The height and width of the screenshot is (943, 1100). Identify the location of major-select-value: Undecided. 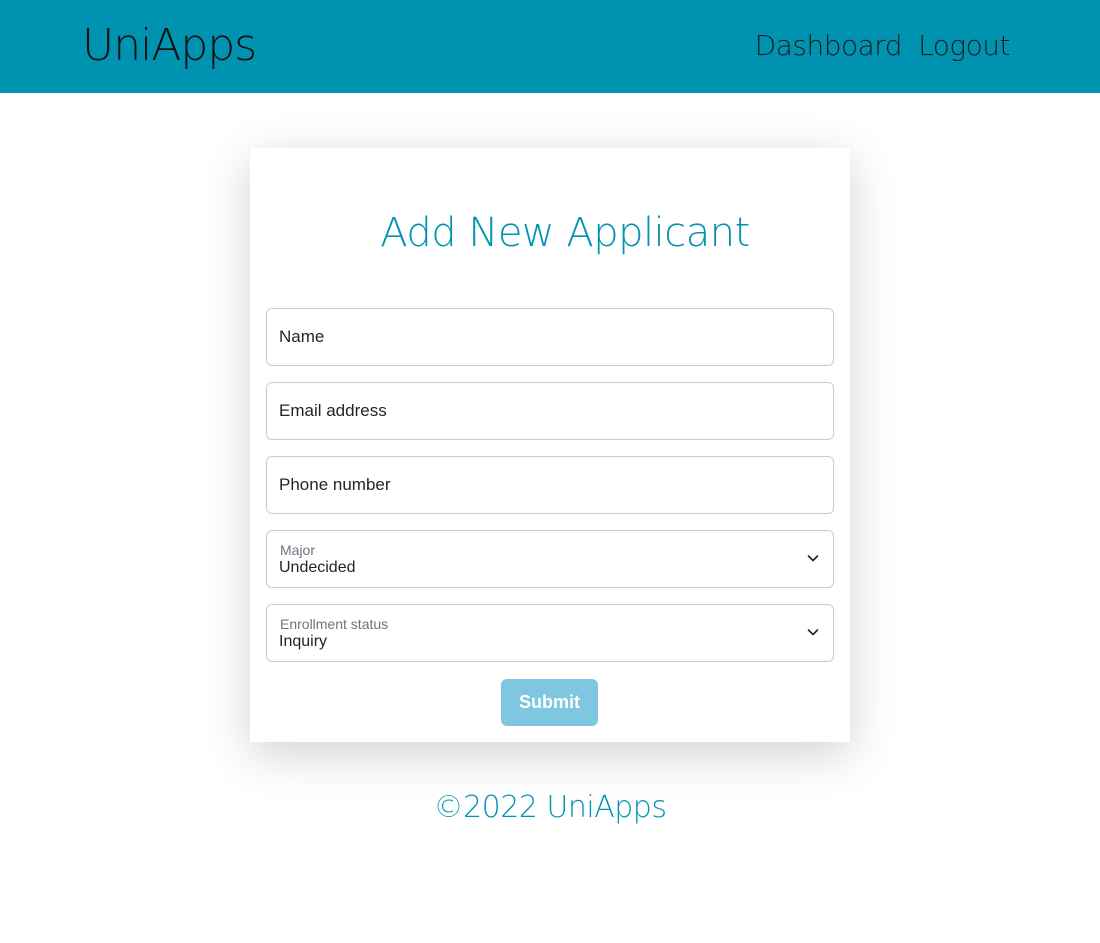
(317, 567).